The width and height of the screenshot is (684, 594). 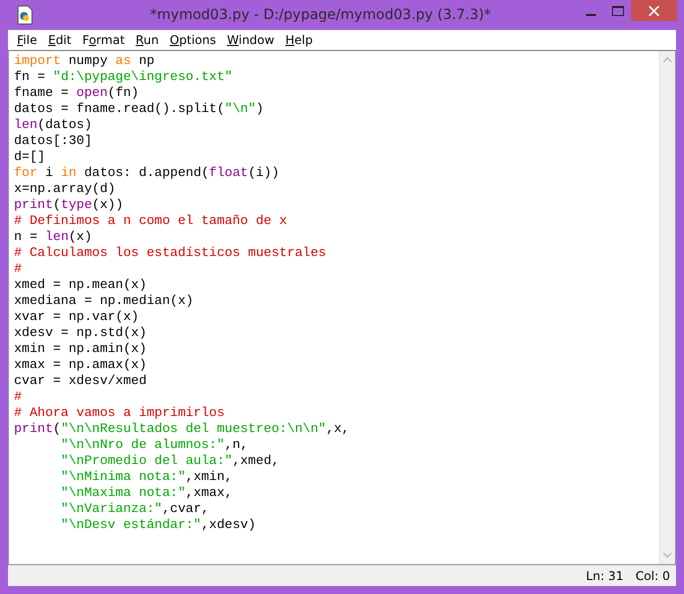 I want to click on code-line: cvar = xdesv/xmed, so click(x=80, y=381).